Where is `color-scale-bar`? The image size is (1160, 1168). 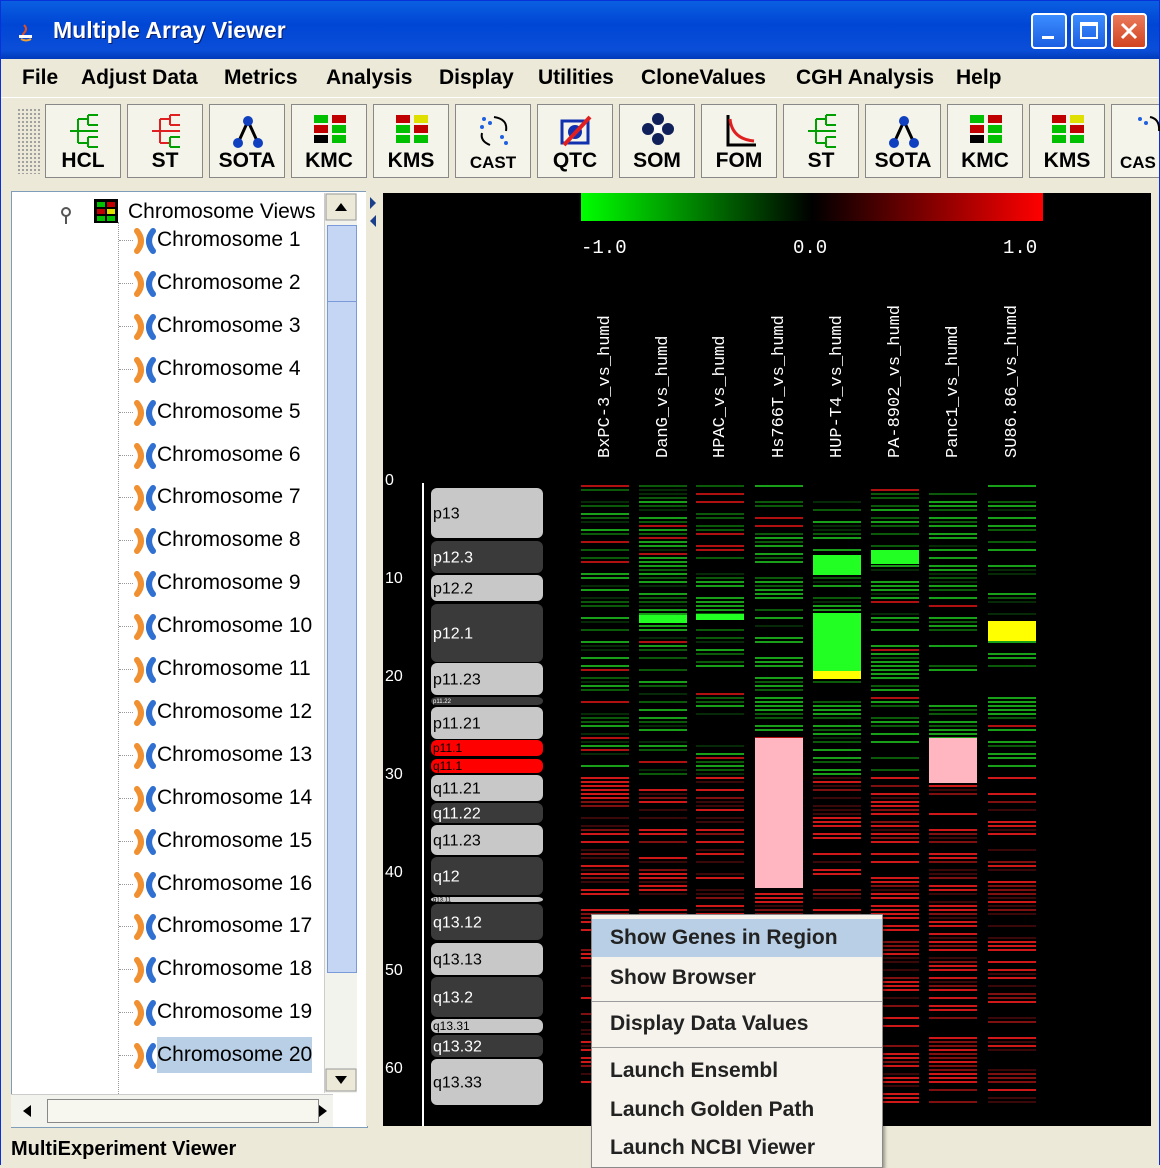 color-scale-bar is located at coordinates (812, 207).